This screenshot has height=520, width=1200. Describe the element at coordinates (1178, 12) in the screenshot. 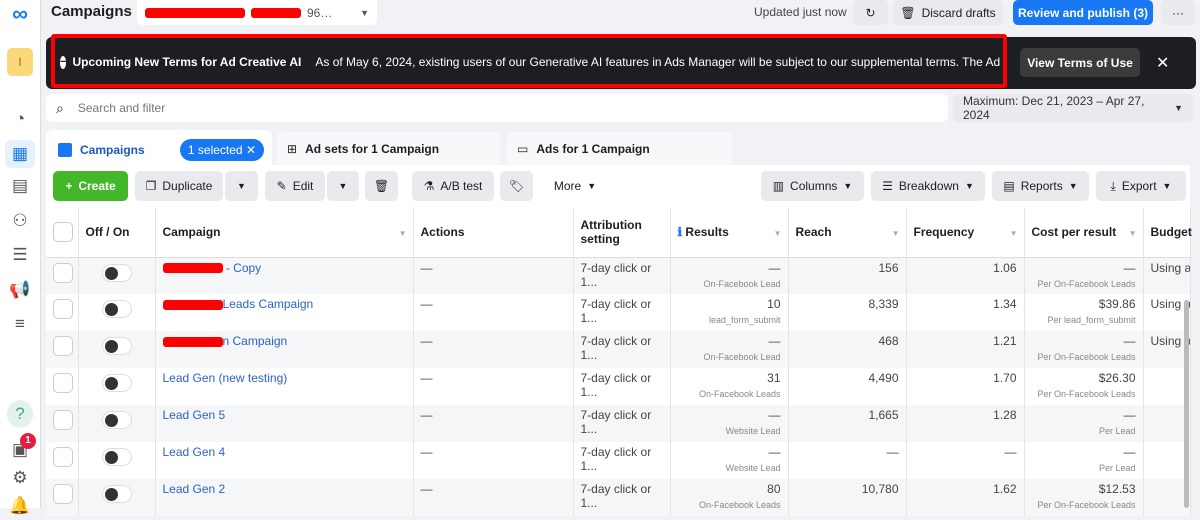

I see `more-options-button: ···` at that location.